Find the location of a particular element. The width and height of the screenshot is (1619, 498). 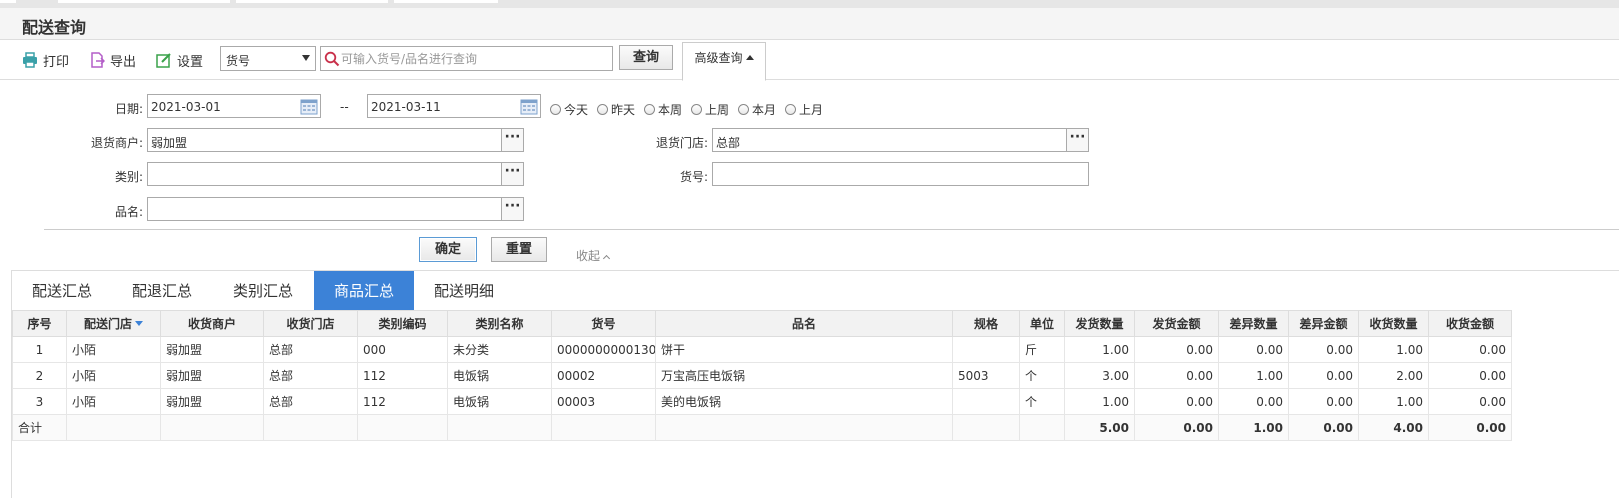

print-label: 打印 is located at coordinates (56, 62).